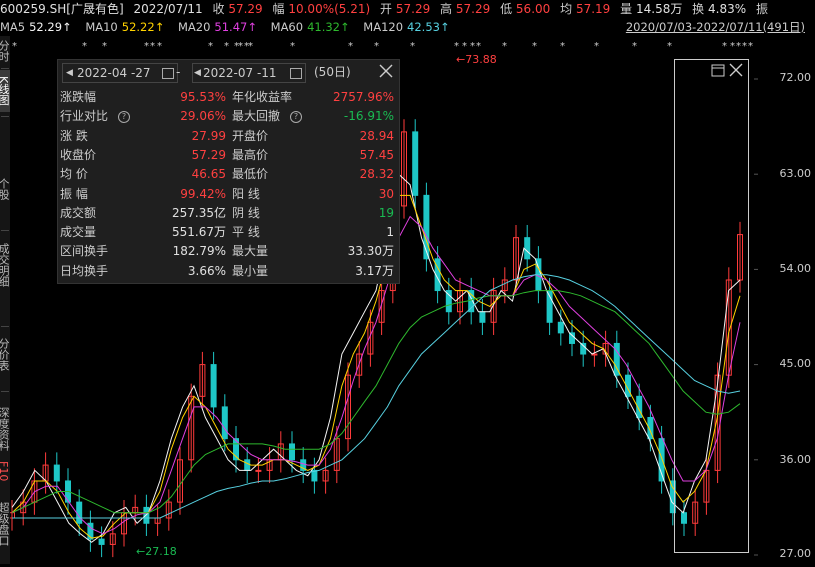 The height and width of the screenshot is (567, 815). I want to click on tab-price-table: 分价表, so click(5, 354).